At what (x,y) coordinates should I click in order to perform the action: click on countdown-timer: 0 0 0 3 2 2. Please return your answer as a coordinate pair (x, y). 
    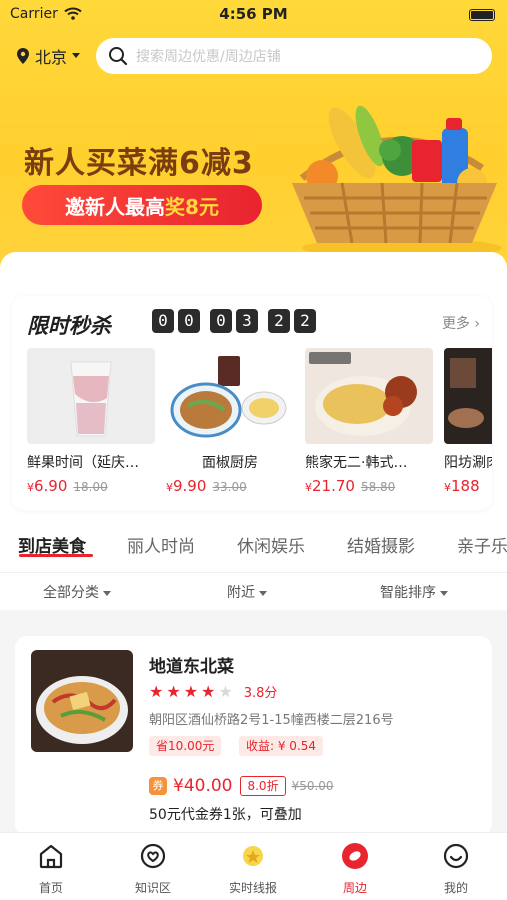
    Looking at the image, I should click on (236, 321).